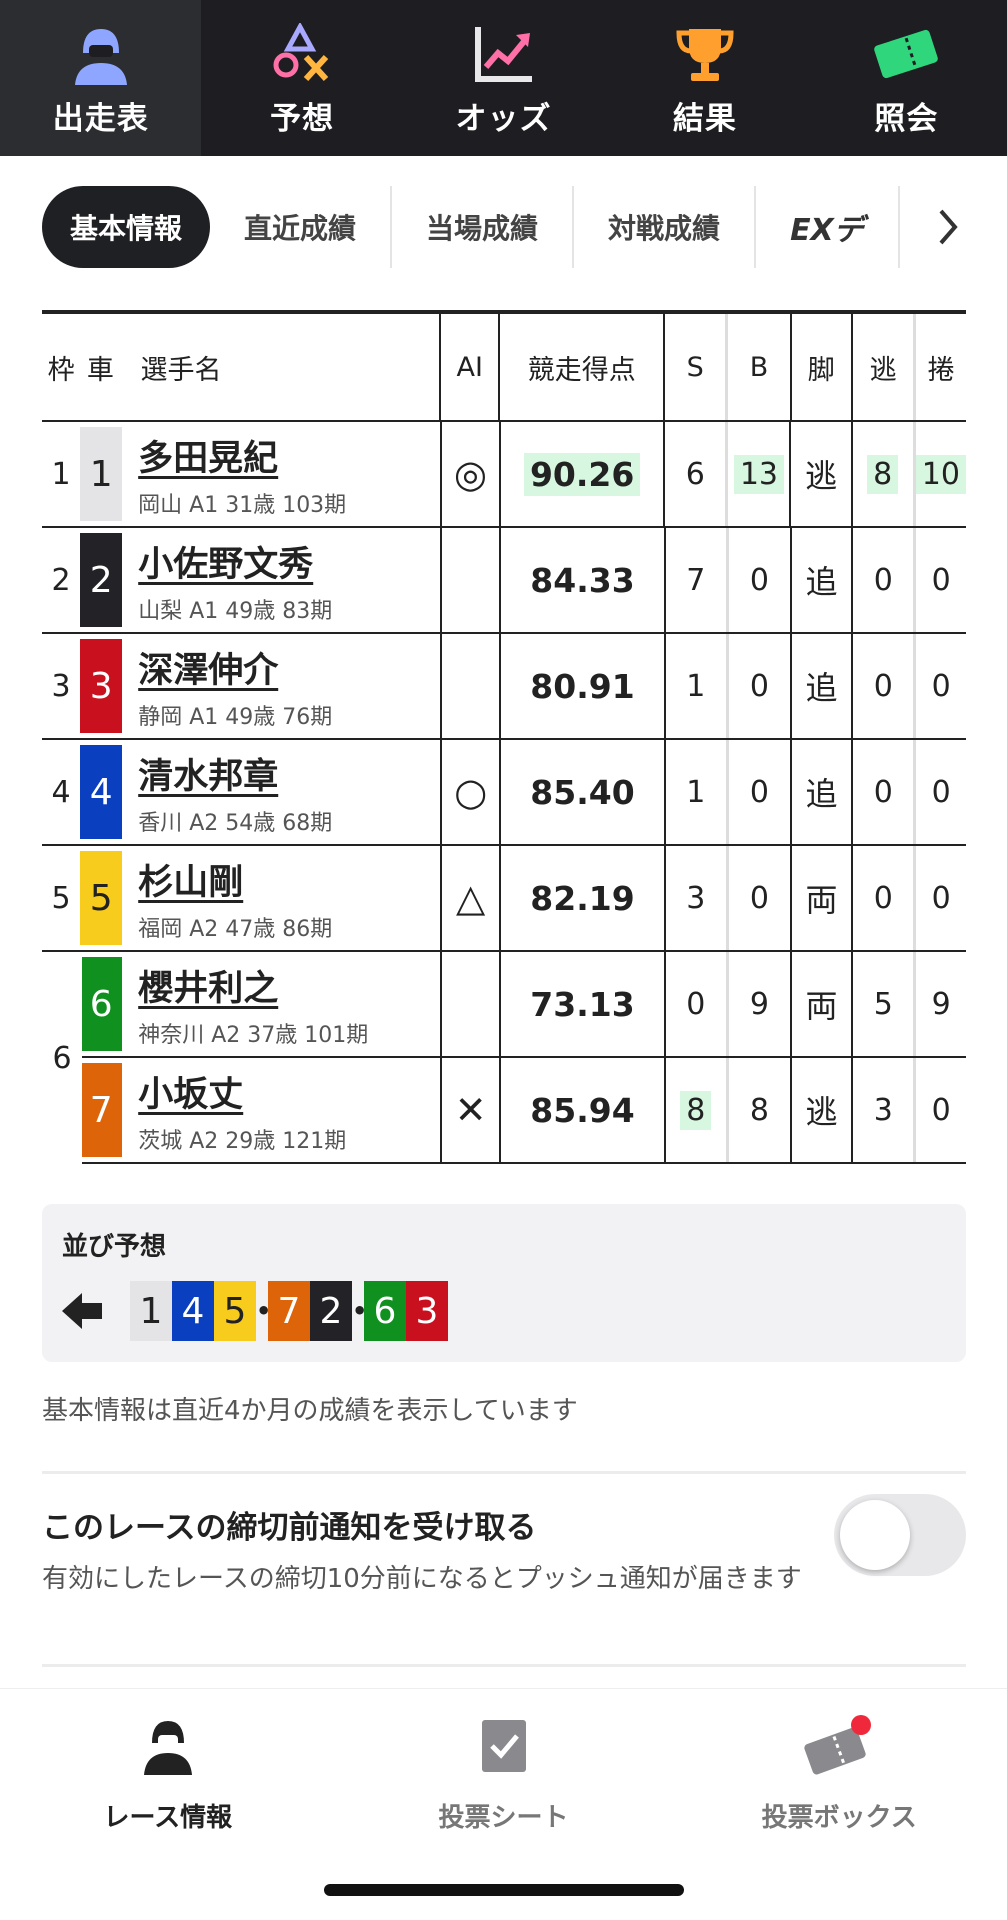  I want to click on subtab-recent-results: 直近成績, so click(301, 227).